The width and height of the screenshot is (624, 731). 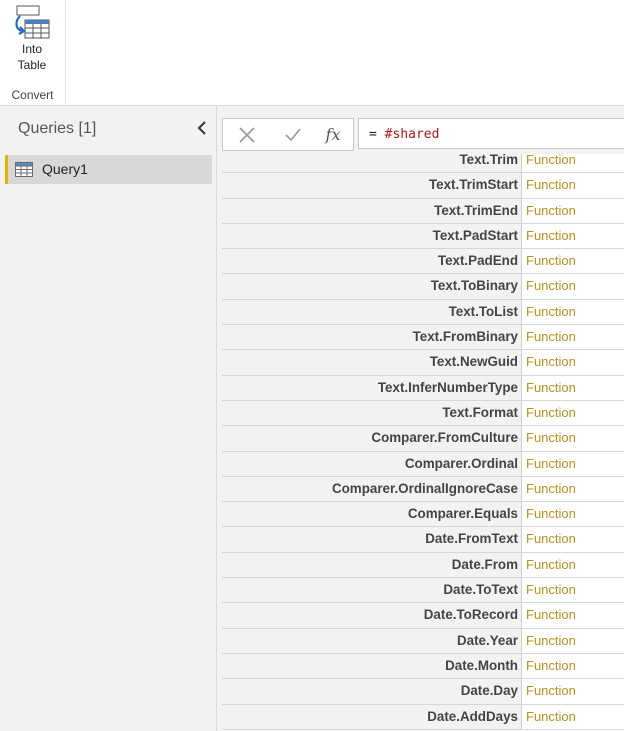 What do you see at coordinates (372, 489) in the screenshot?
I see `row-name-cell: Comparer.OrdinalIgnoreCase` at bounding box center [372, 489].